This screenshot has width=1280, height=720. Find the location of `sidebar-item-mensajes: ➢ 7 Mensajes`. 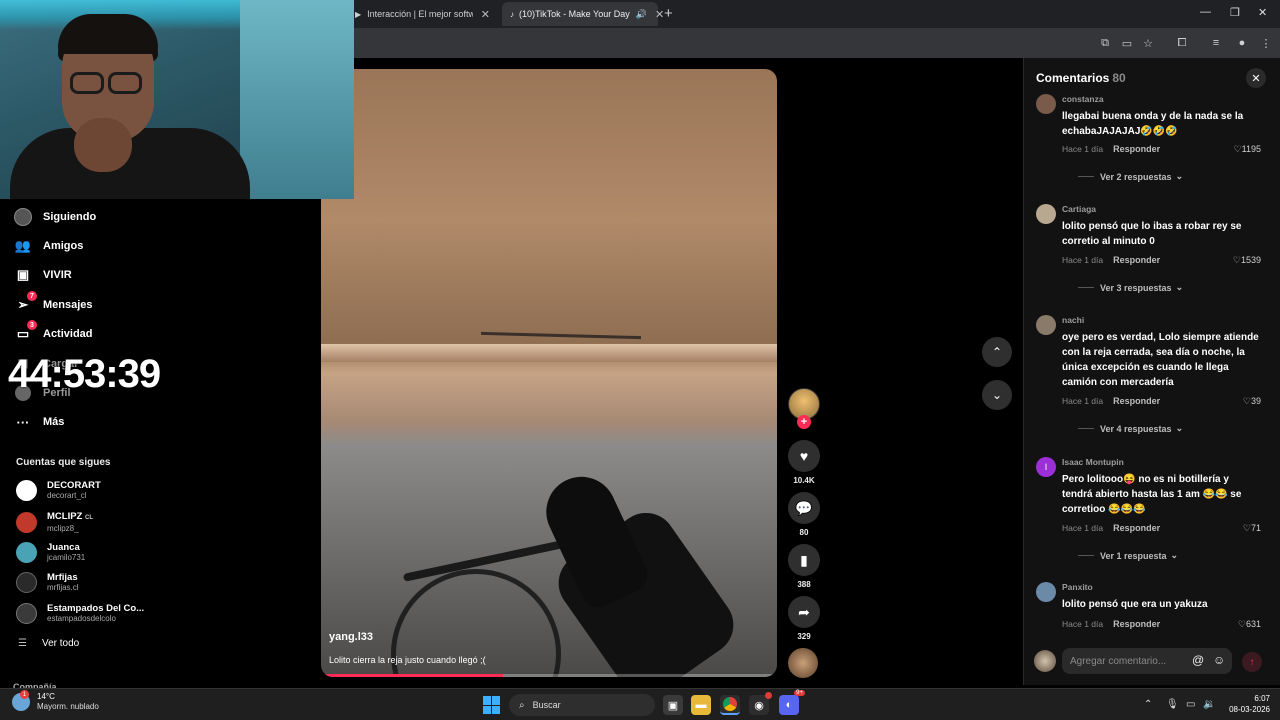

sidebar-item-mensajes: ➢ 7 Mensajes is located at coordinates (53, 302).